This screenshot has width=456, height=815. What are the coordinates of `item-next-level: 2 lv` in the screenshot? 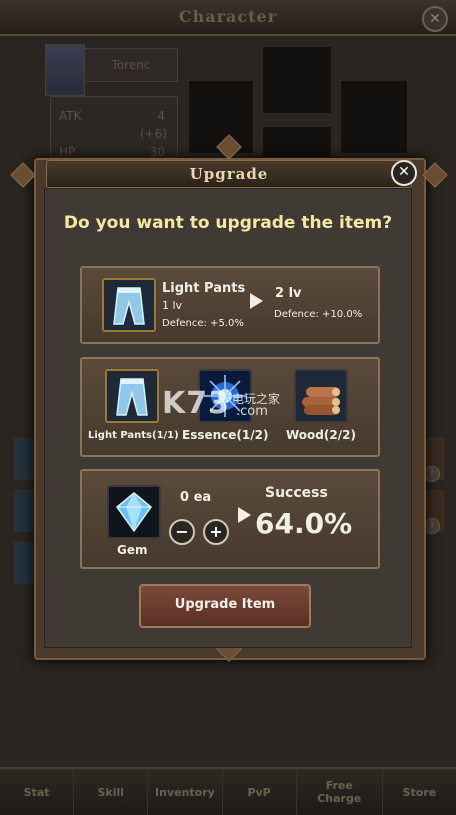 It's located at (288, 293).